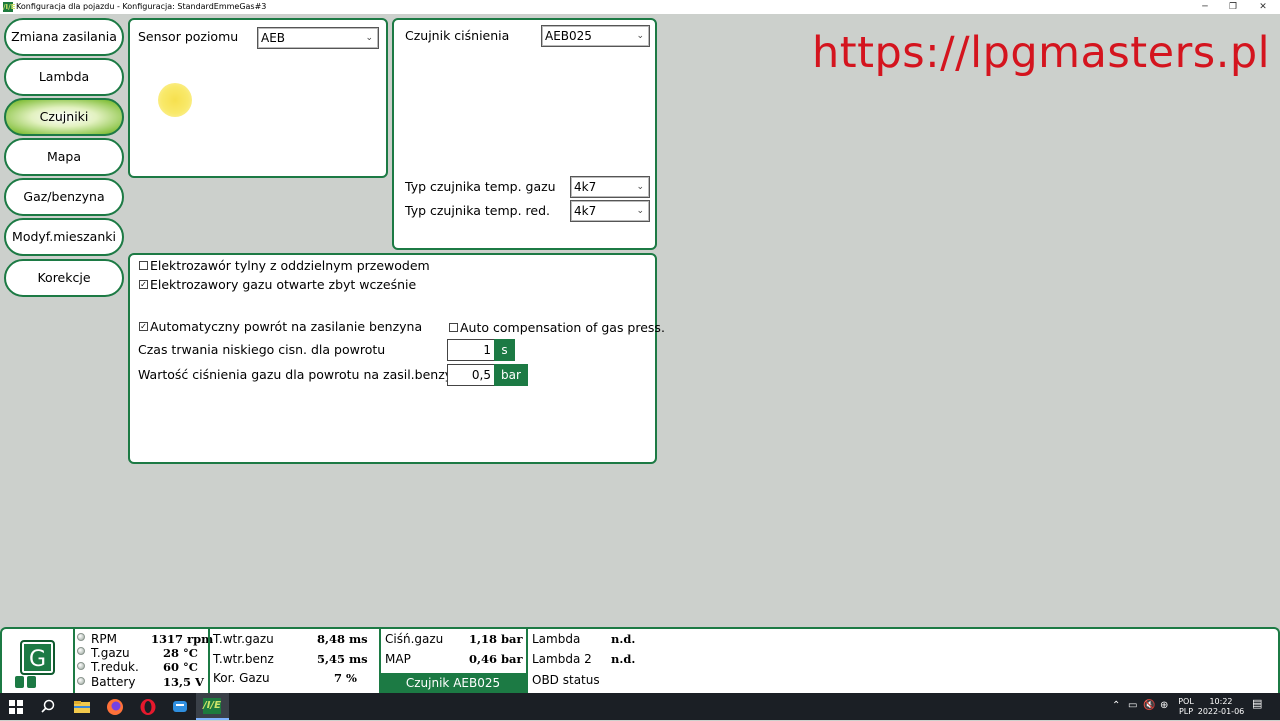  I want to click on indicator-left-icon, so click(19, 682).